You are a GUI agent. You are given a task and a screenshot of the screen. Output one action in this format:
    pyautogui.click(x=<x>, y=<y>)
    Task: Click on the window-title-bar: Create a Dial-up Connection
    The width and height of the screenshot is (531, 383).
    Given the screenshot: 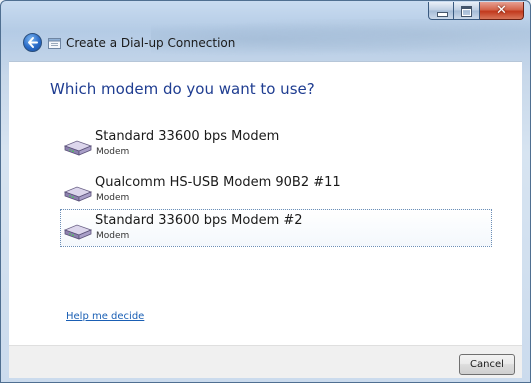 What is the action you would take?
    pyautogui.click(x=141, y=43)
    